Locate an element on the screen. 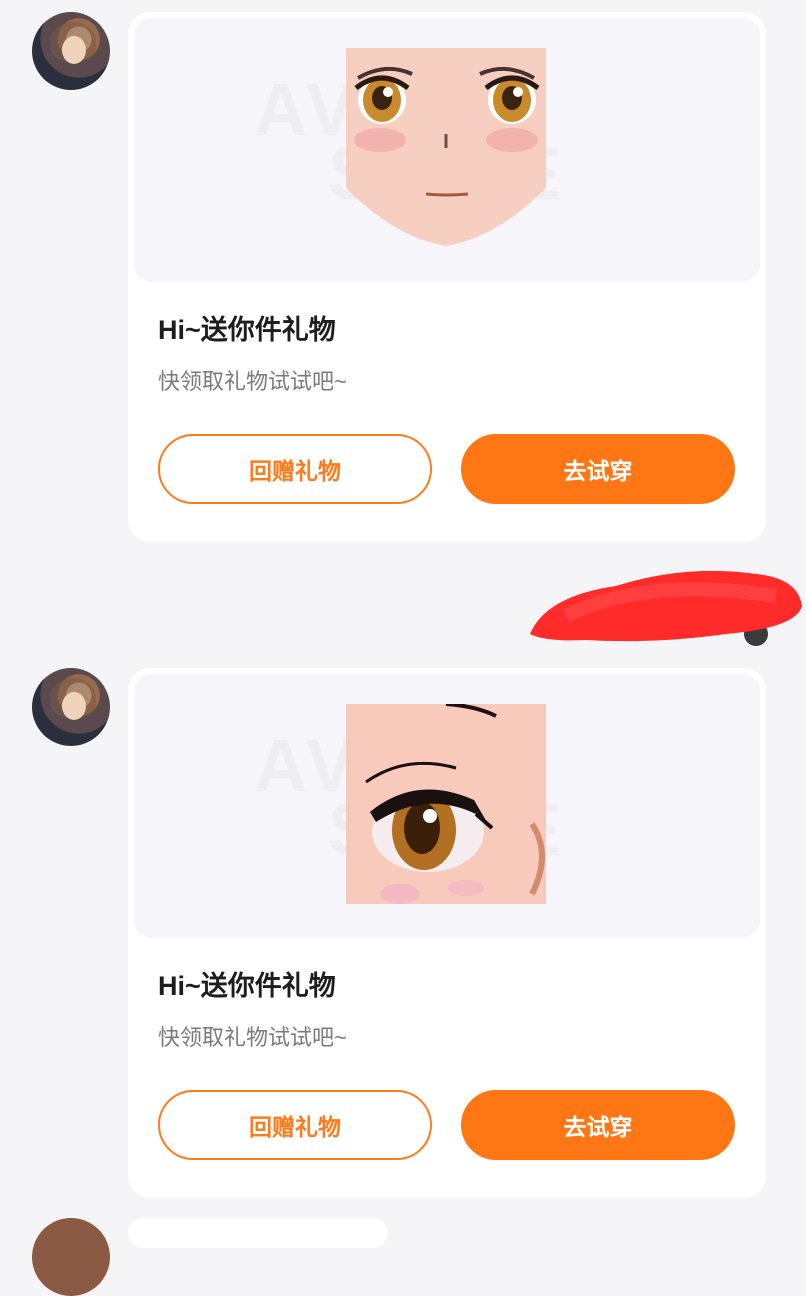  anime-eye-thumbnail is located at coordinates (446, 804).